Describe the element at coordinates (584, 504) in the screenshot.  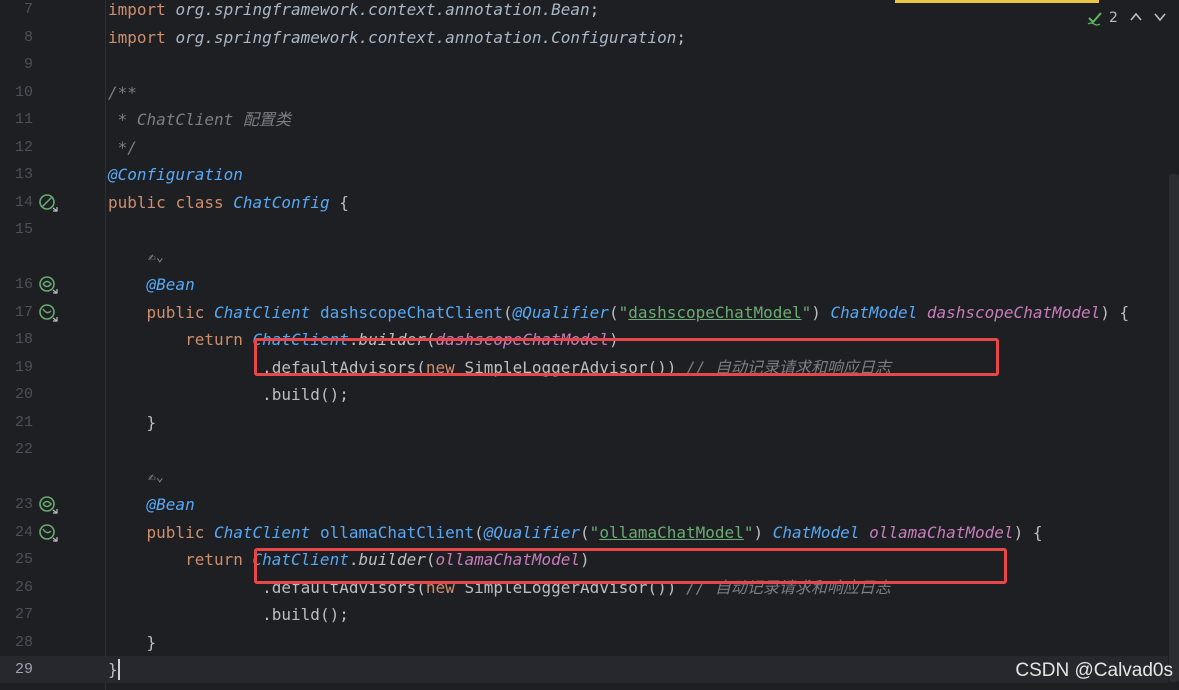
I see `code-line: 23 @Bean` at that location.